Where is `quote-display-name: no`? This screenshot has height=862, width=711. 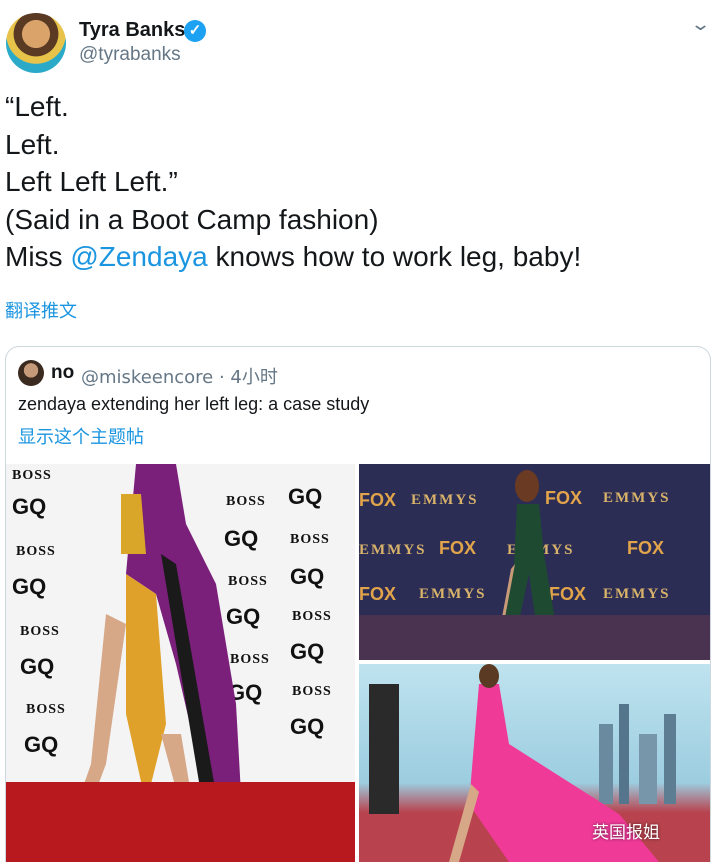 quote-display-name: no is located at coordinates (62, 373).